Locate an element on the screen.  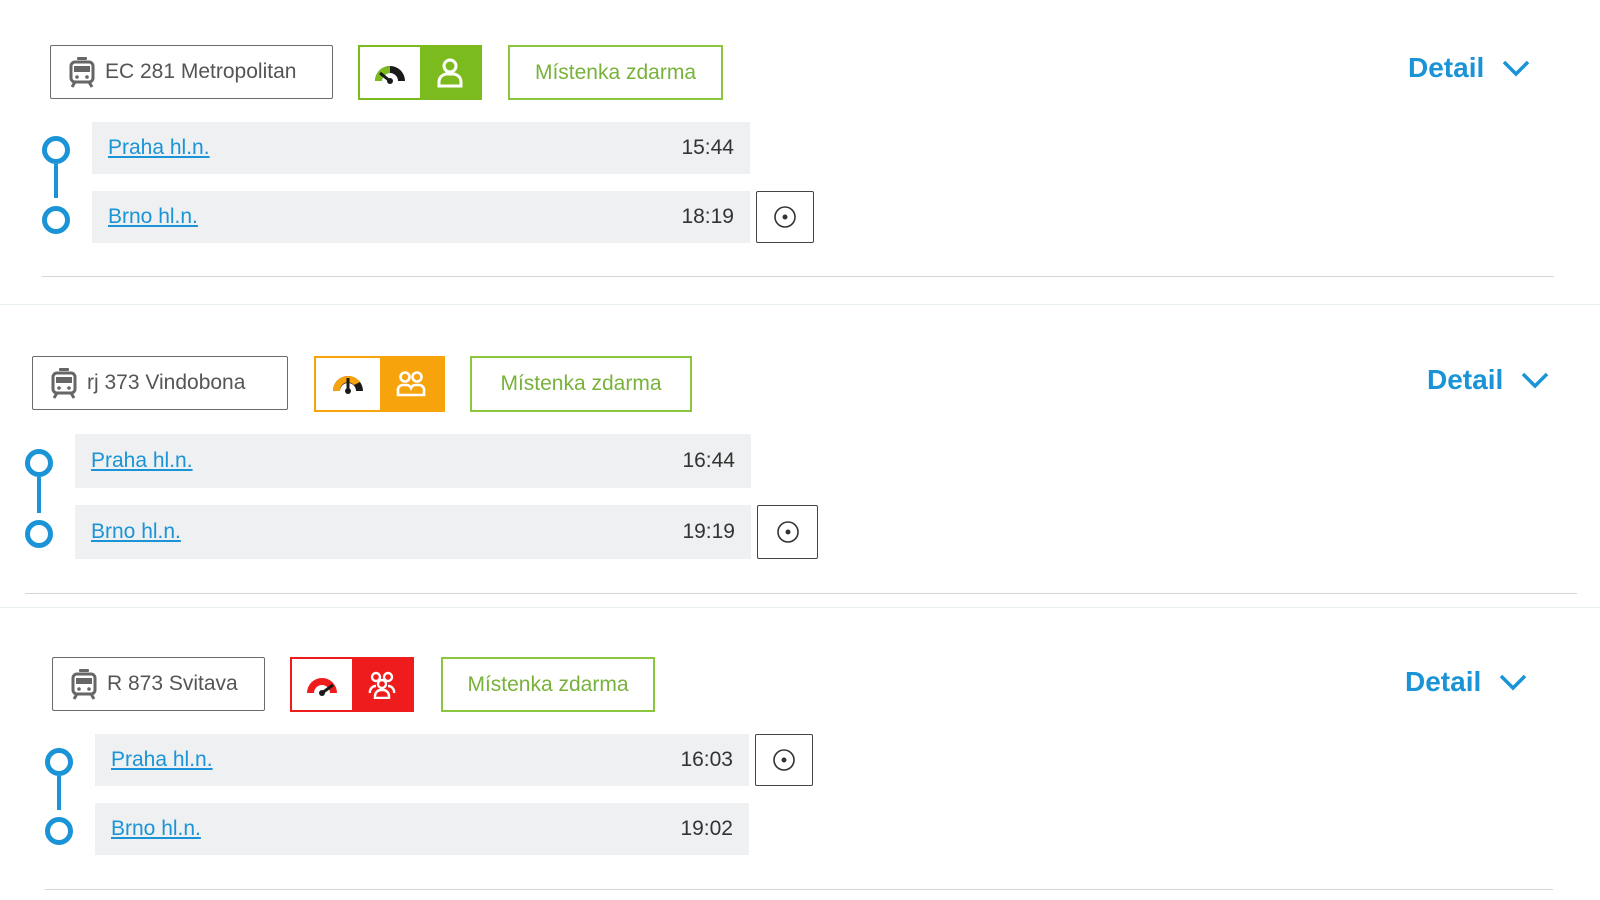
train-name: R 873 Svitava is located at coordinates (172, 683).